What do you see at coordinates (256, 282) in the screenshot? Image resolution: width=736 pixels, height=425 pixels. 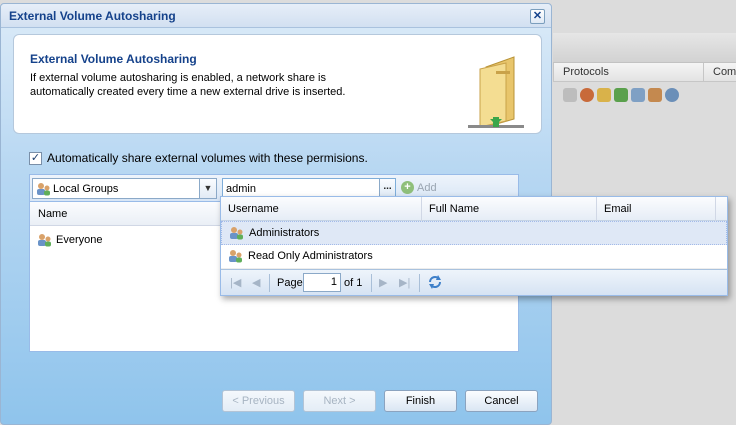 I see `prev-page-icon: ◀` at bounding box center [256, 282].